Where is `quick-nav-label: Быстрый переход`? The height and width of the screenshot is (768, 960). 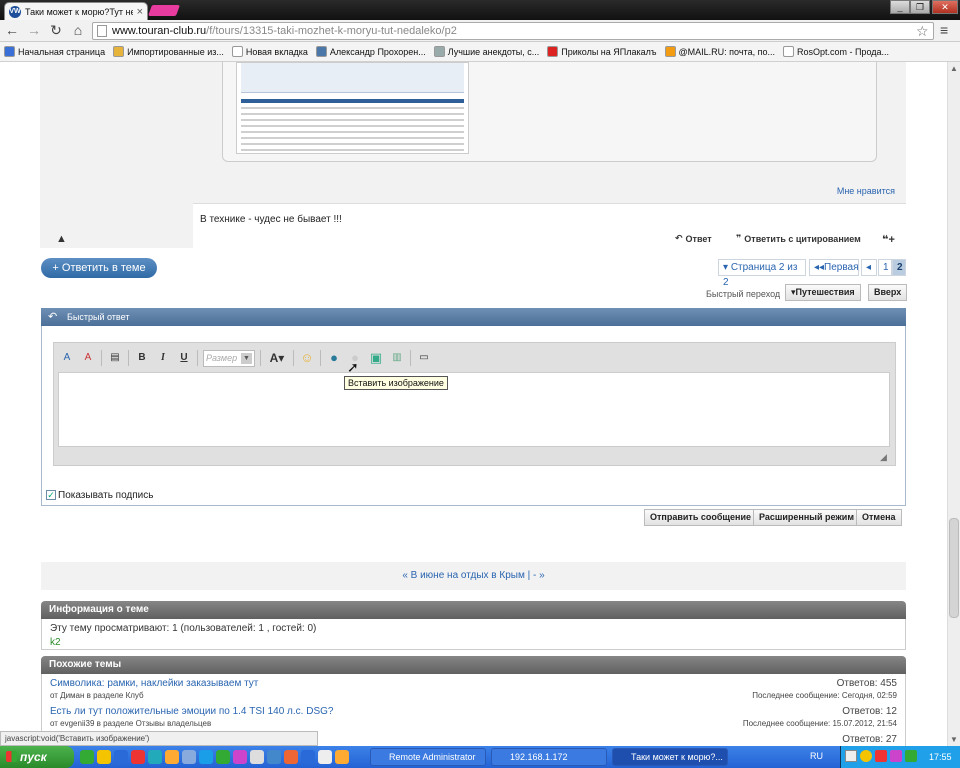 quick-nav-label: Быстрый переход is located at coordinates (743, 294).